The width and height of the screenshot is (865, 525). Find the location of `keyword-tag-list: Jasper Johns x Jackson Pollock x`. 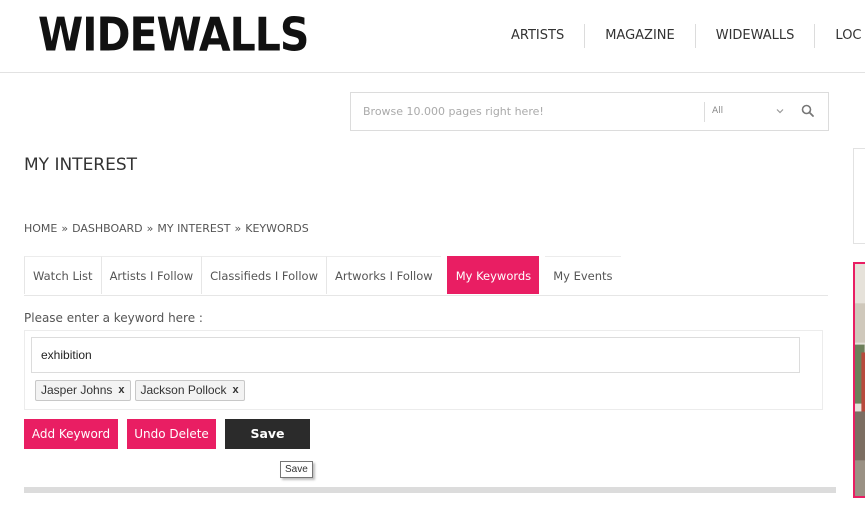

keyword-tag-list: Jasper Johns x Jackson Pollock x is located at coordinates (140, 390).